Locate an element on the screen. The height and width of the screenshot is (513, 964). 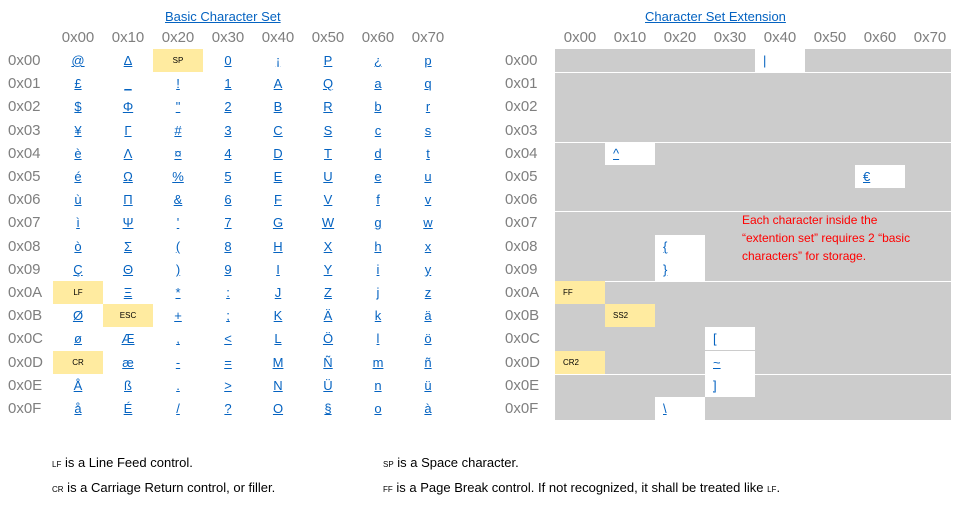
character-link: 2 is located at coordinates (228, 106).